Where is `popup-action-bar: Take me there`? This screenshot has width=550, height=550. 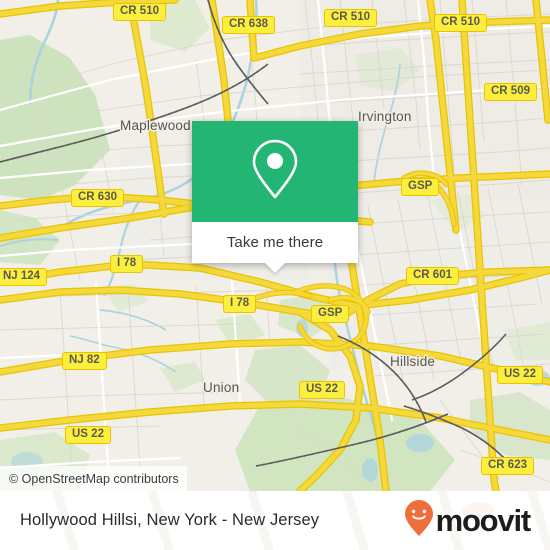 popup-action-bar: Take me there is located at coordinates (275, 242).